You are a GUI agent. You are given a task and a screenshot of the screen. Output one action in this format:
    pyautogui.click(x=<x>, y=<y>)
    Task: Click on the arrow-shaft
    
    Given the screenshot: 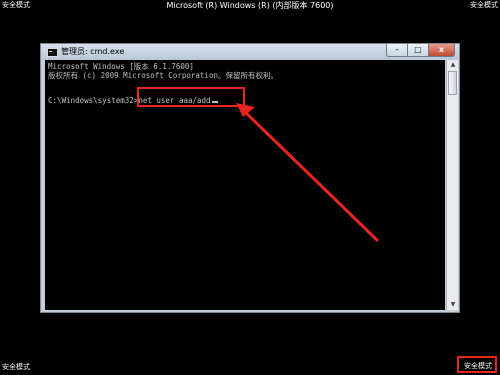 What is the action you would take?
    pyautogui.click(x=309, y=174)
    